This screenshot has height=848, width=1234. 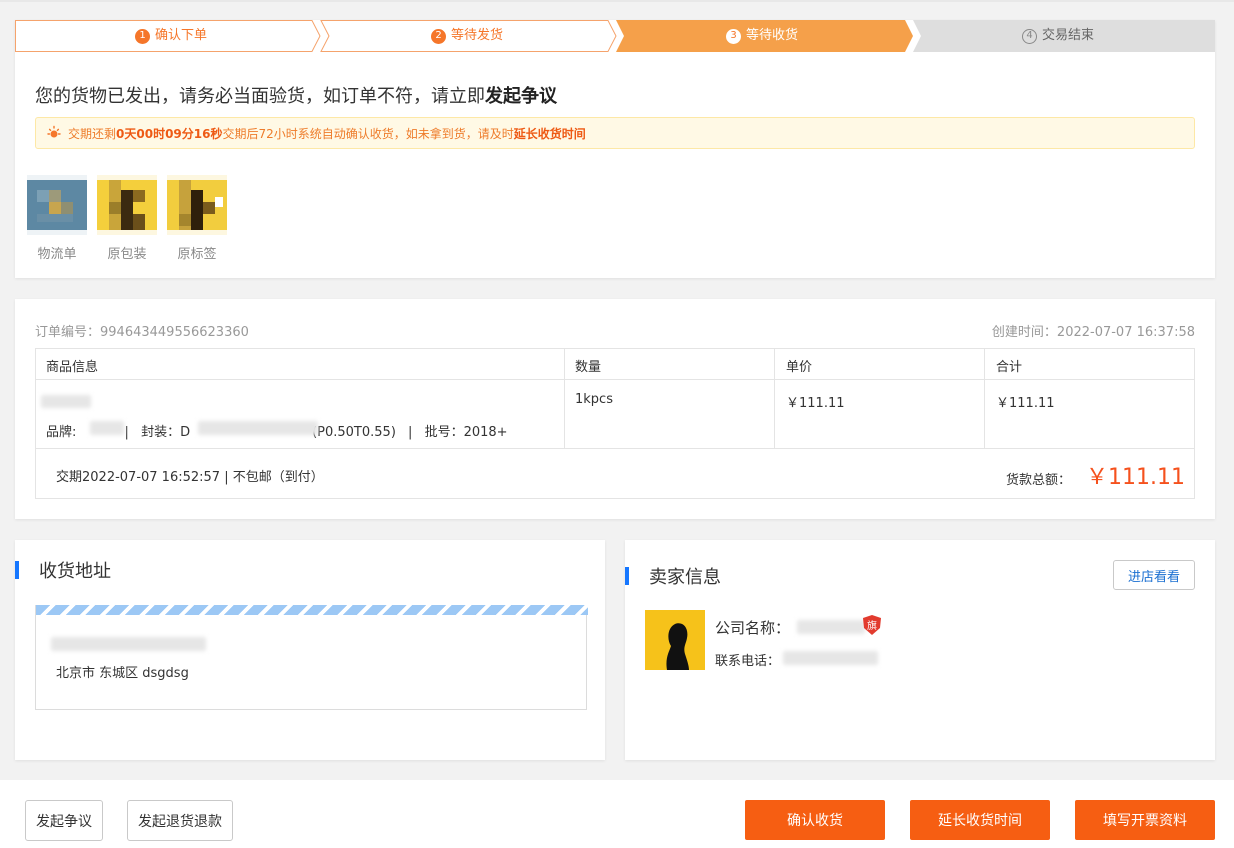 What do you see at coordinates (92, 133) in the screenshot?
I see `notice-prefix: 交期还剩` at bounding box center [92, 133].